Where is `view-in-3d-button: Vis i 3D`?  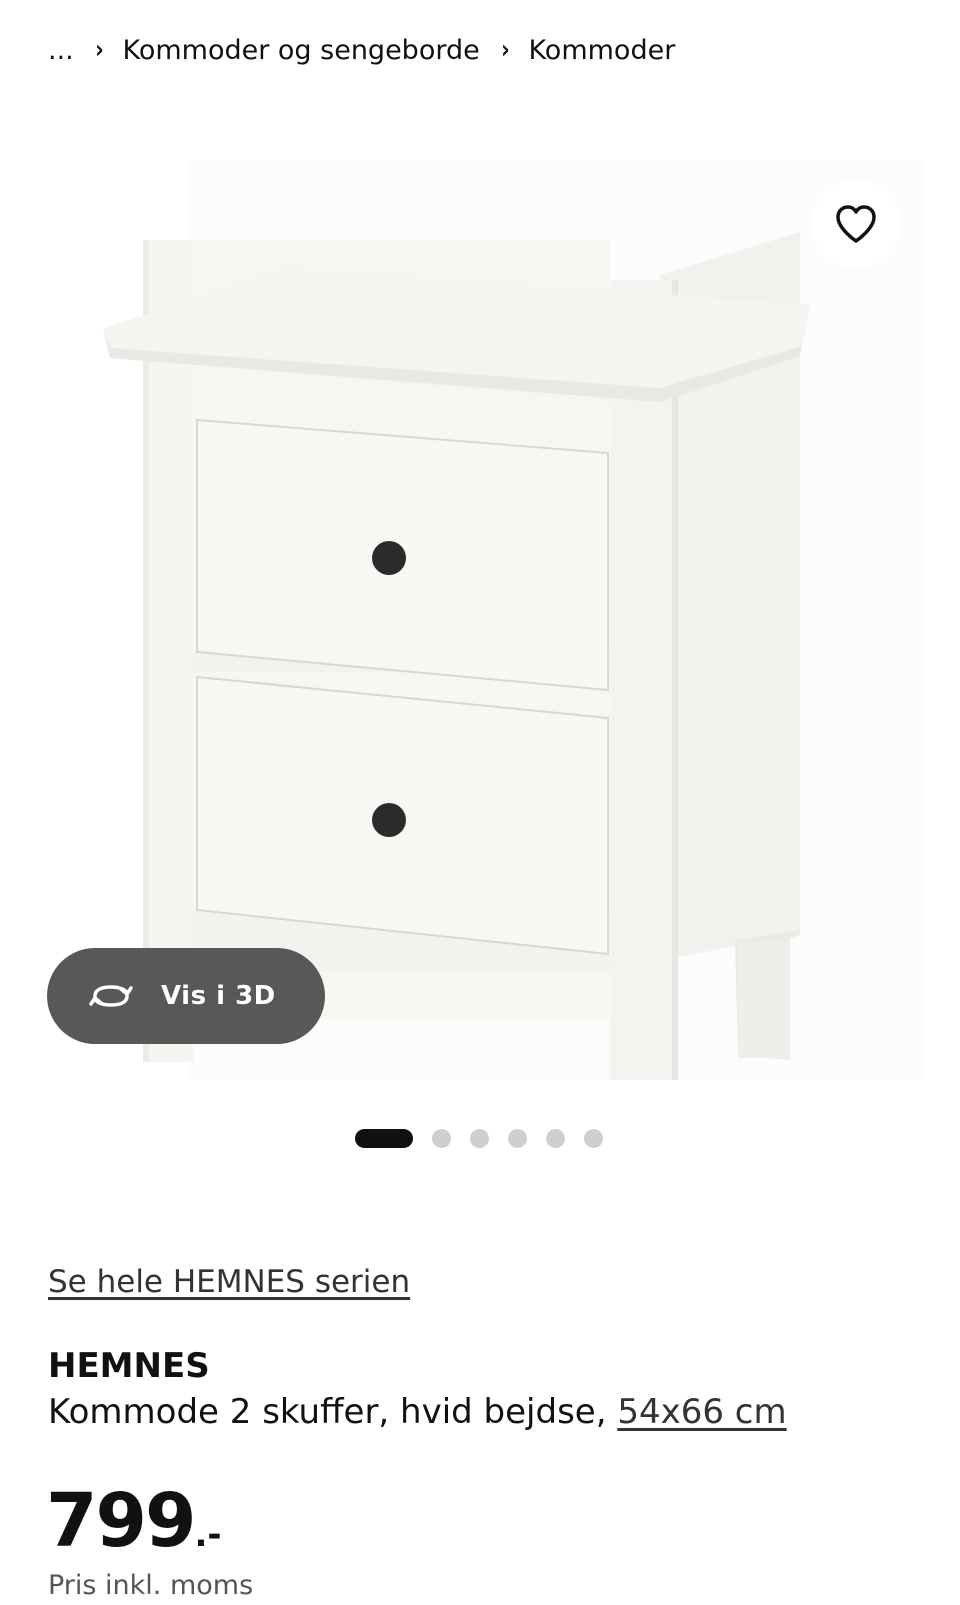
view-in-3d-button: Vis i 3D is located at coordinates (186, 996).